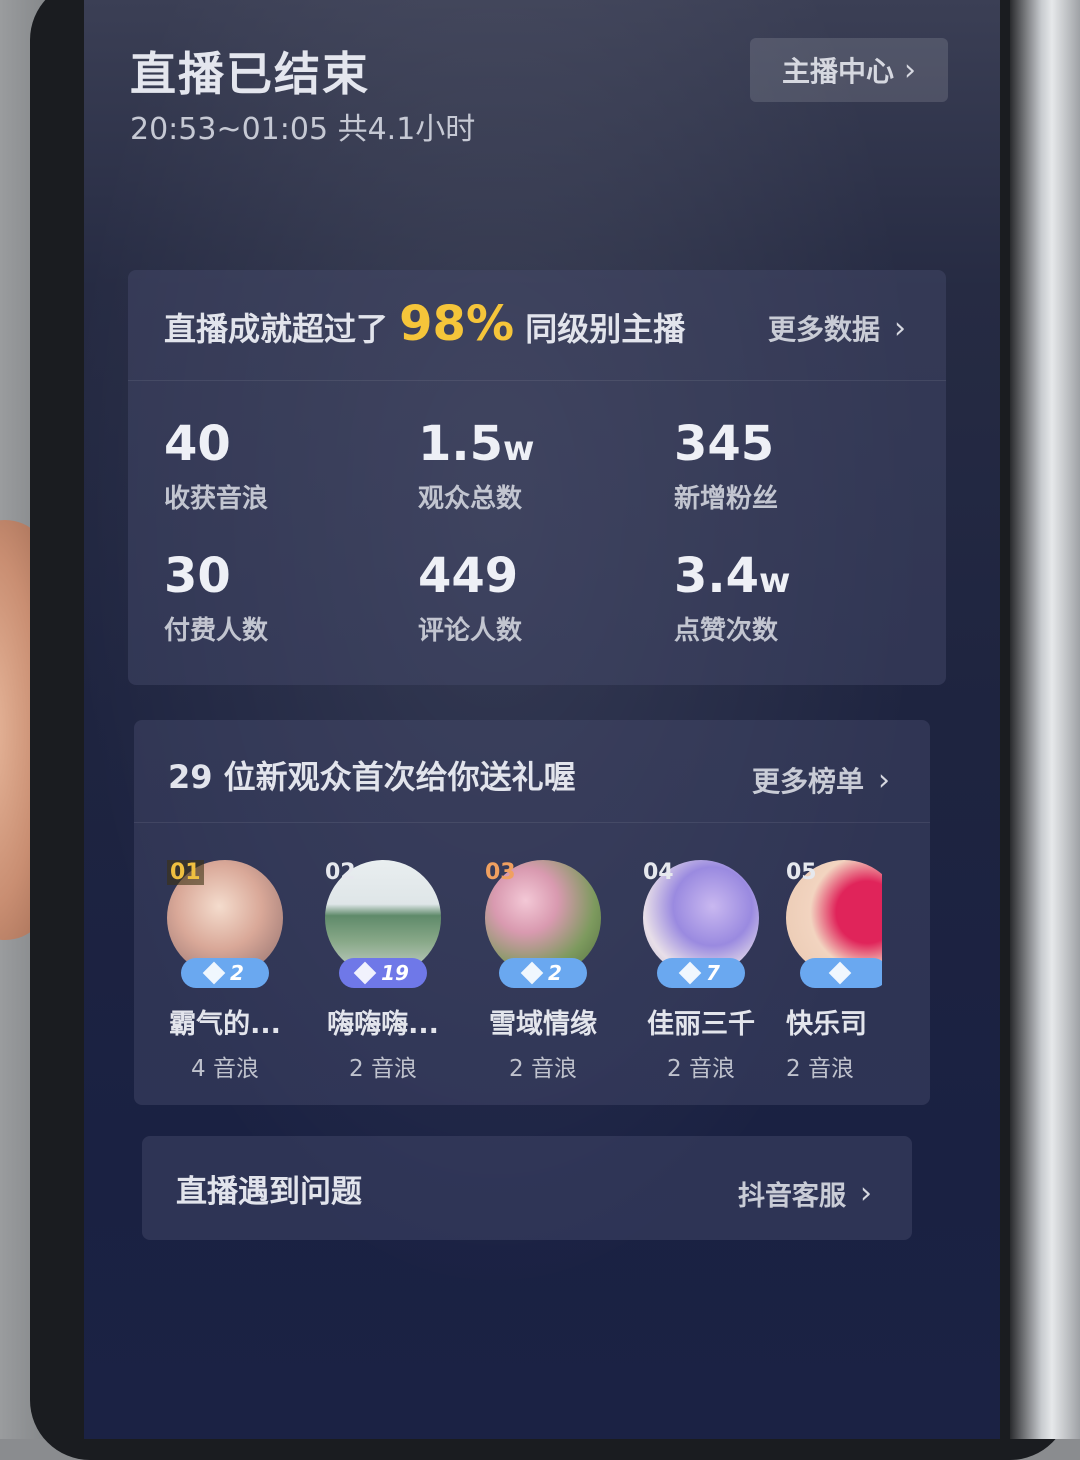  I want to click on achievement-suffix: 同级别主播, so click(605, 329).